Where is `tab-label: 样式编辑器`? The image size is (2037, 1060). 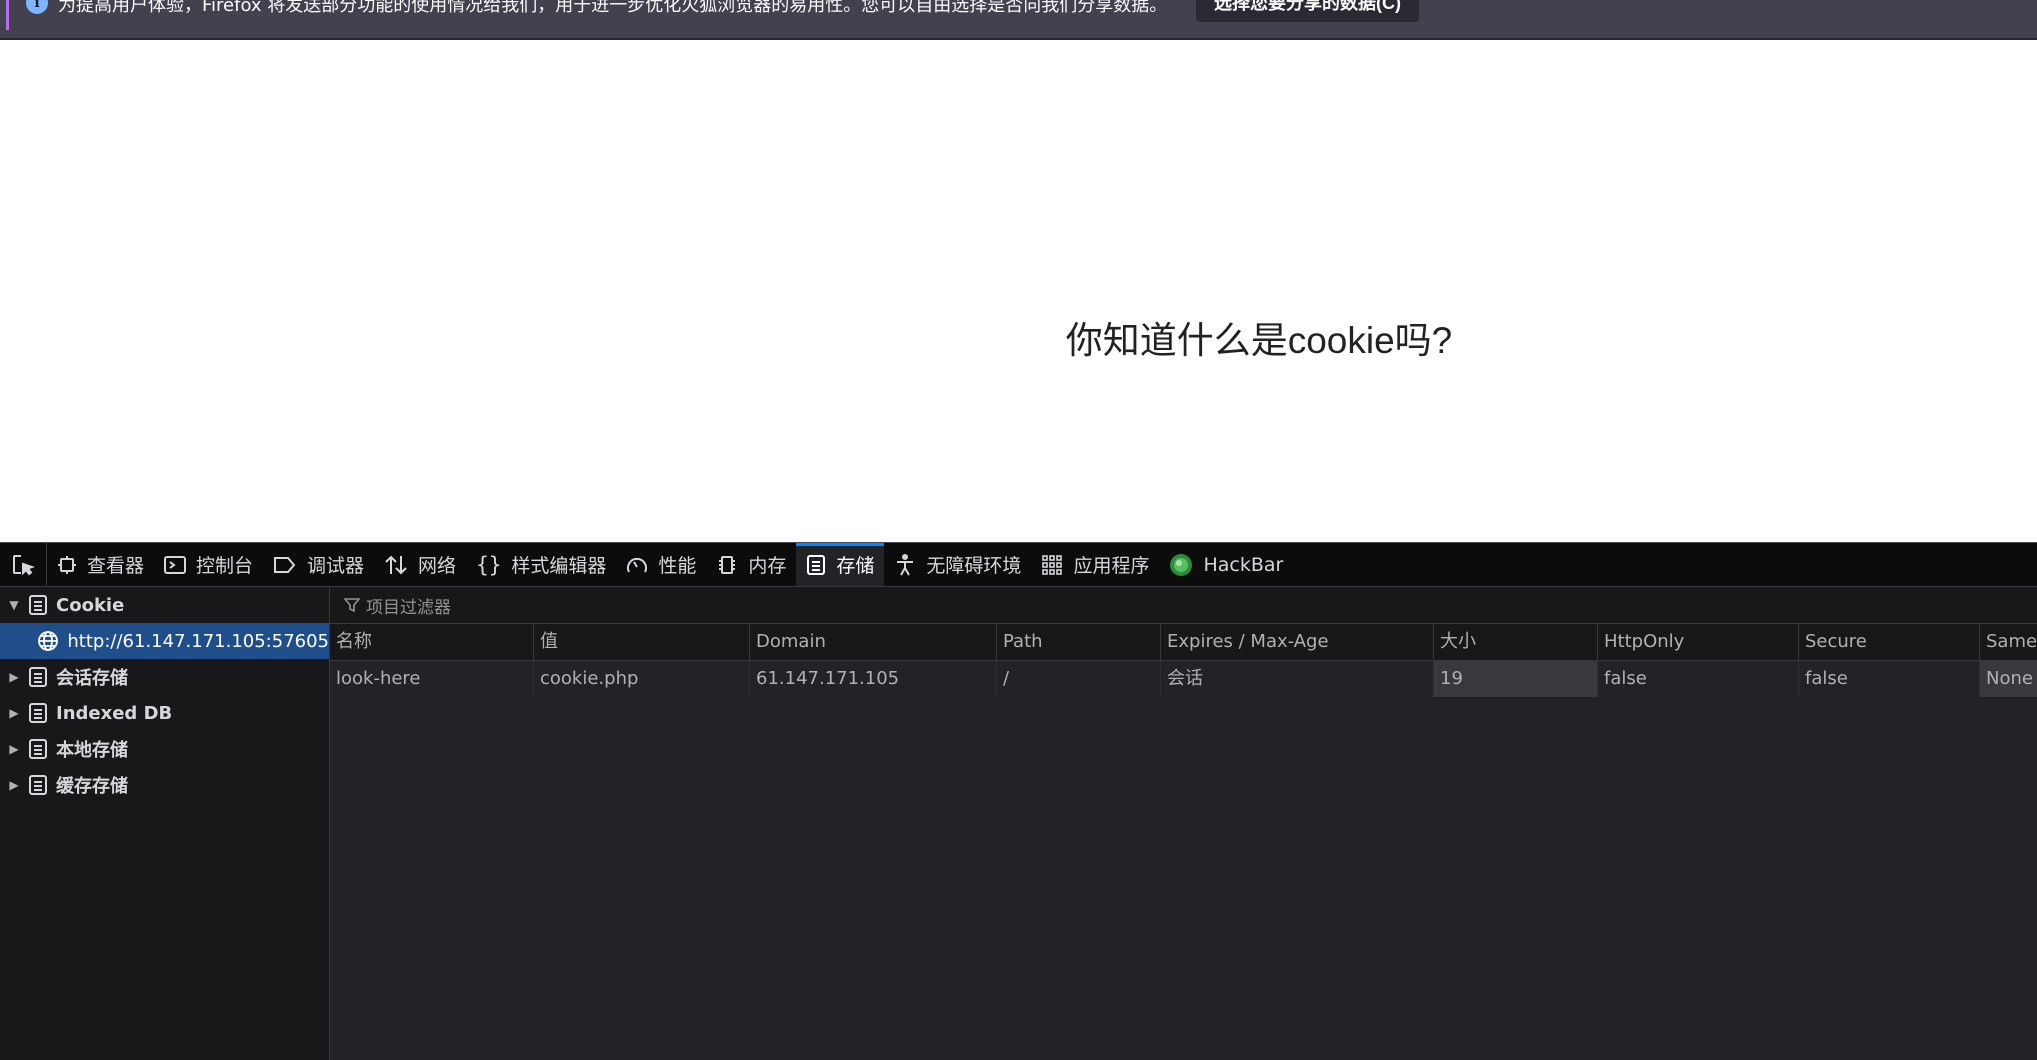
tab-label: 样式编辑器 is located at coordinates (559, 566).